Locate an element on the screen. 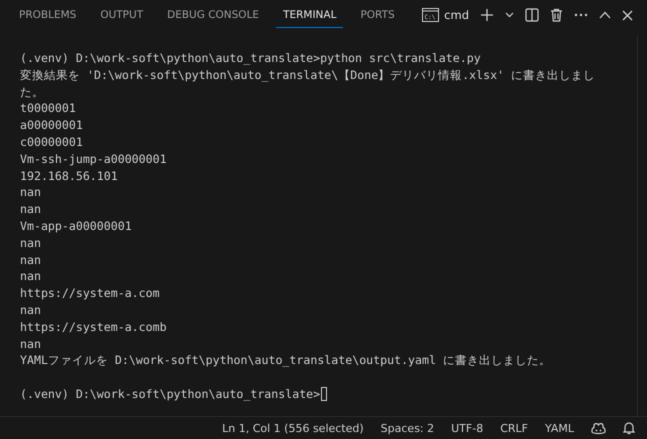 The image size is (647, 439). status-item: UTF-8 is located at coordinates (467, 428).